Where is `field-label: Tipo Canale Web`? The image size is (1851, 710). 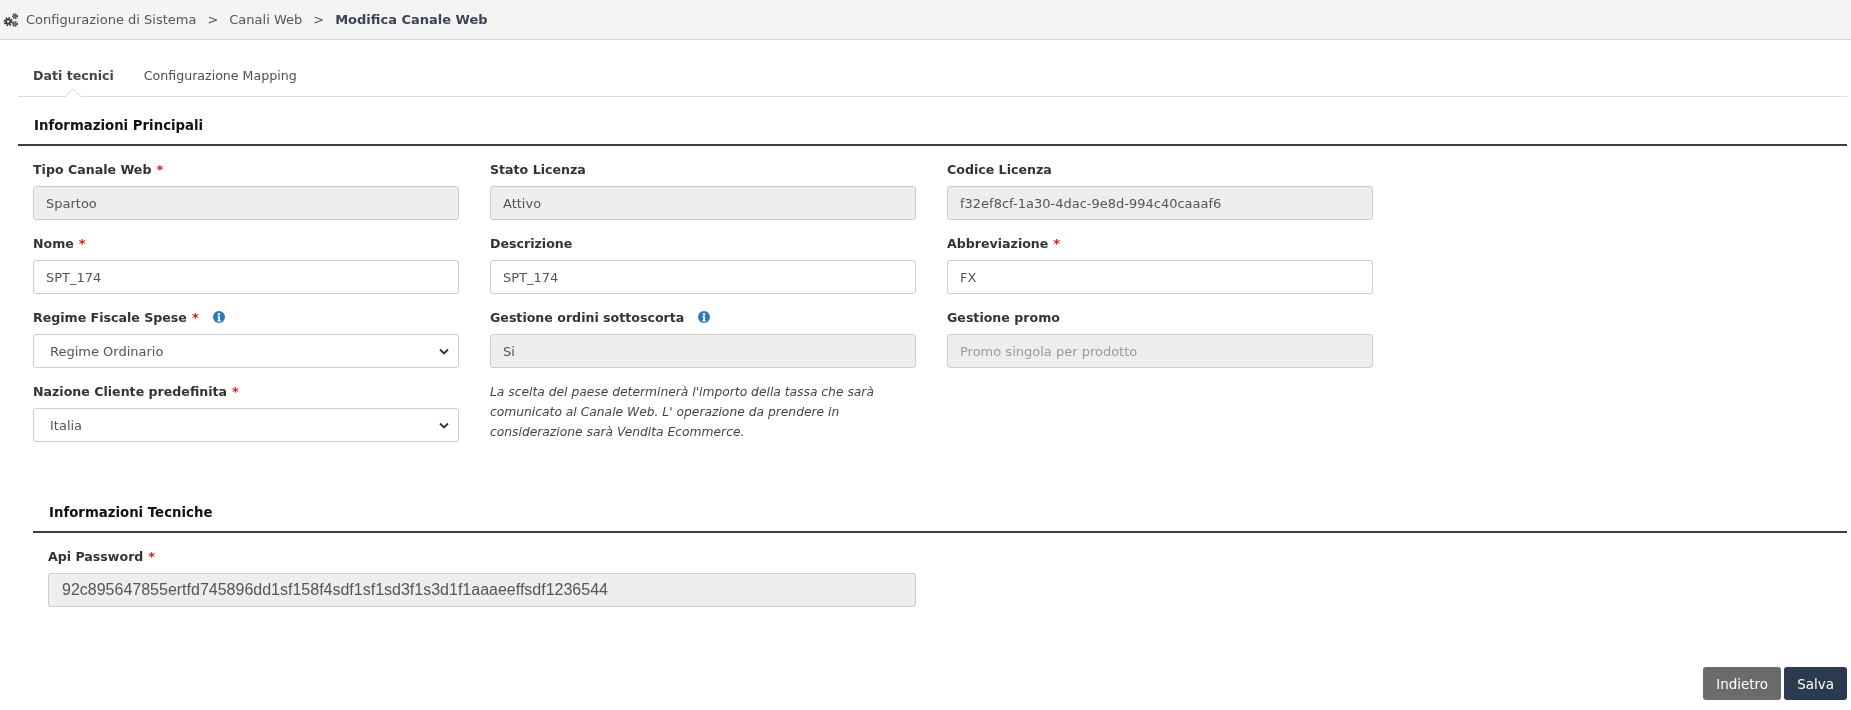 field-label: Tipo Canale Web is located at coordinates (92, 169).